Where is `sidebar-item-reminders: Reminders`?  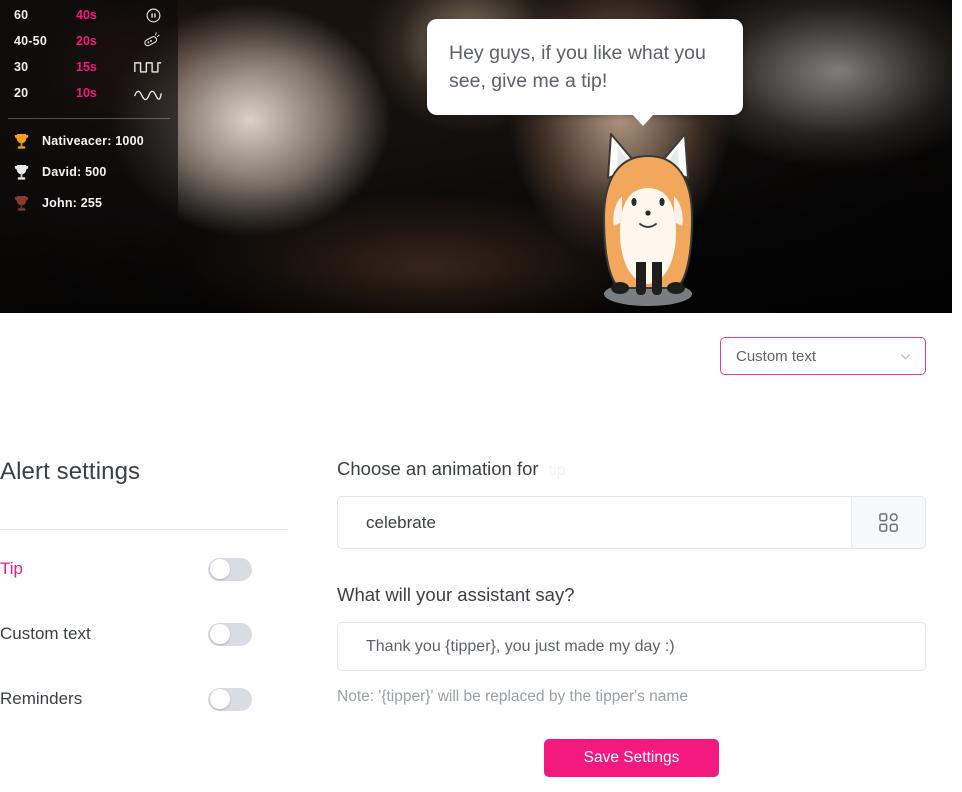 sidebar-item-reminders: Reminders is located at coordinates (144, 699).